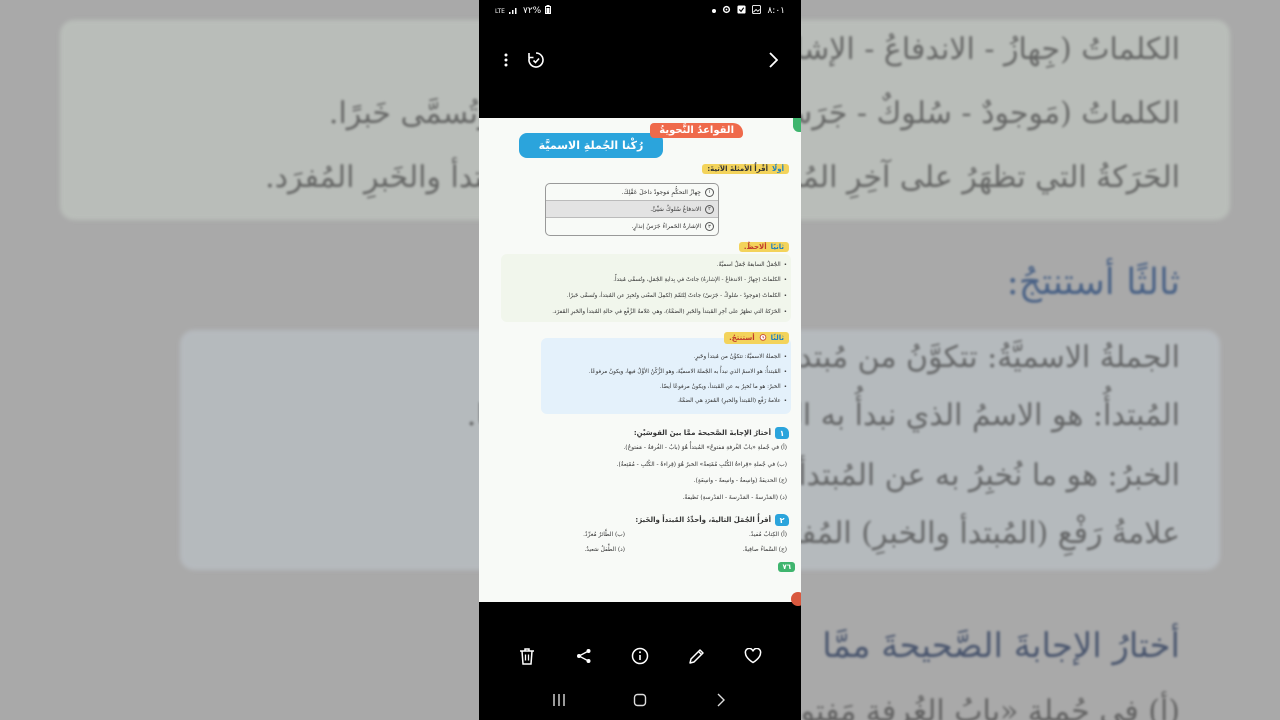 Image resolution: width=1280 pixels, height=720 pixels. What do you see at coordinates (1001, 646) in the screenshot?
I see `background-text-line: أختارُ الإجابةَ الصَّحيحةَ ممَّا` at bounding box center [1001, 646].